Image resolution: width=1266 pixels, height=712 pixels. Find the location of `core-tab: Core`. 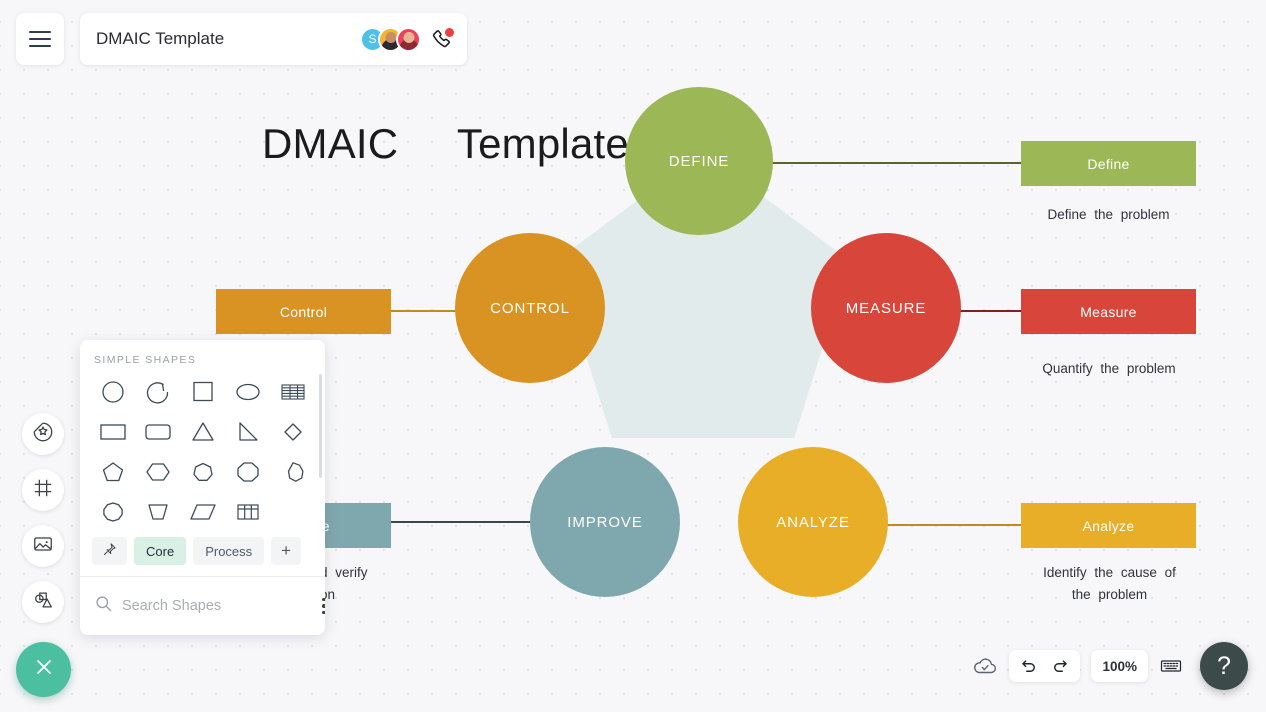

core-tab: Core is located at coordinates (160, 551).